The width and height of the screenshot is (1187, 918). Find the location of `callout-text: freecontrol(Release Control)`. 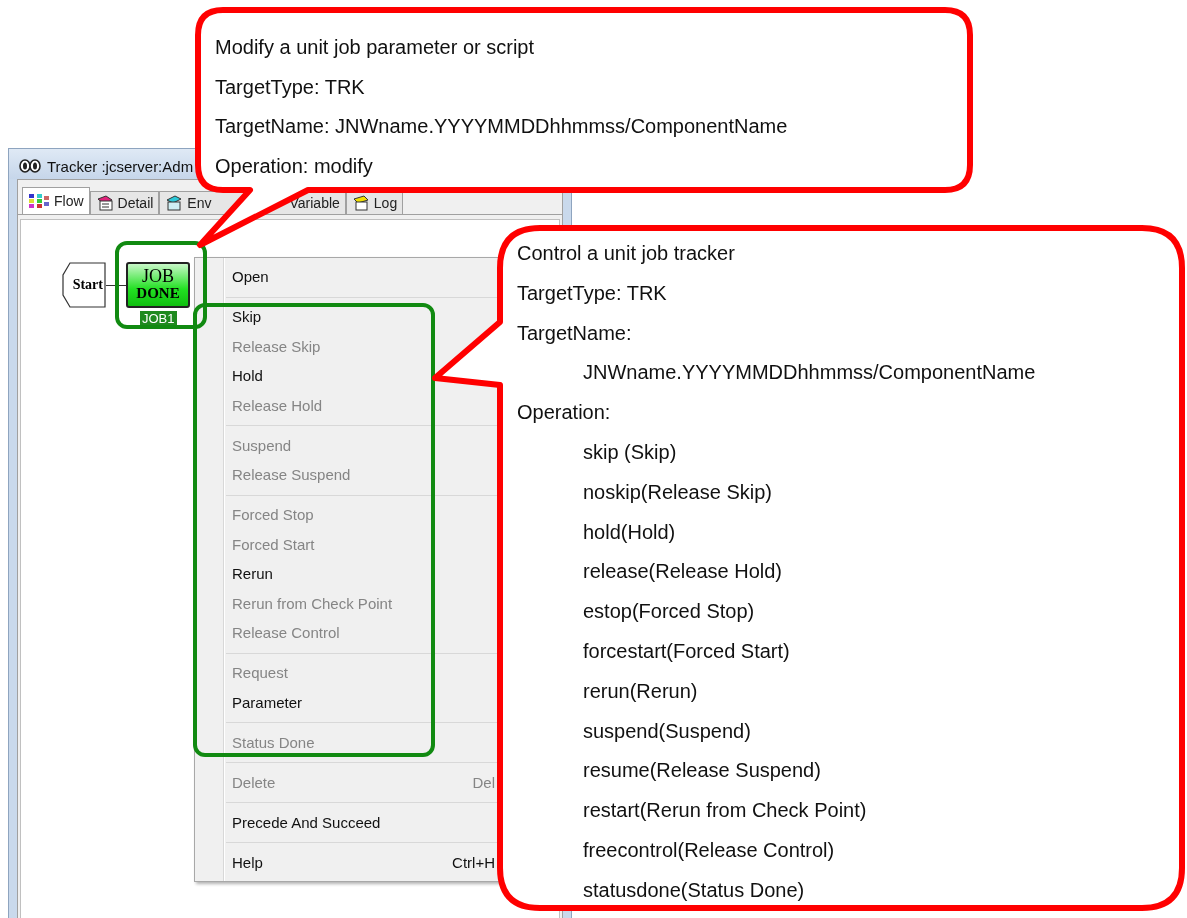

callout-text: freecontrol(Release Control) is located at coordinates (709, 850).